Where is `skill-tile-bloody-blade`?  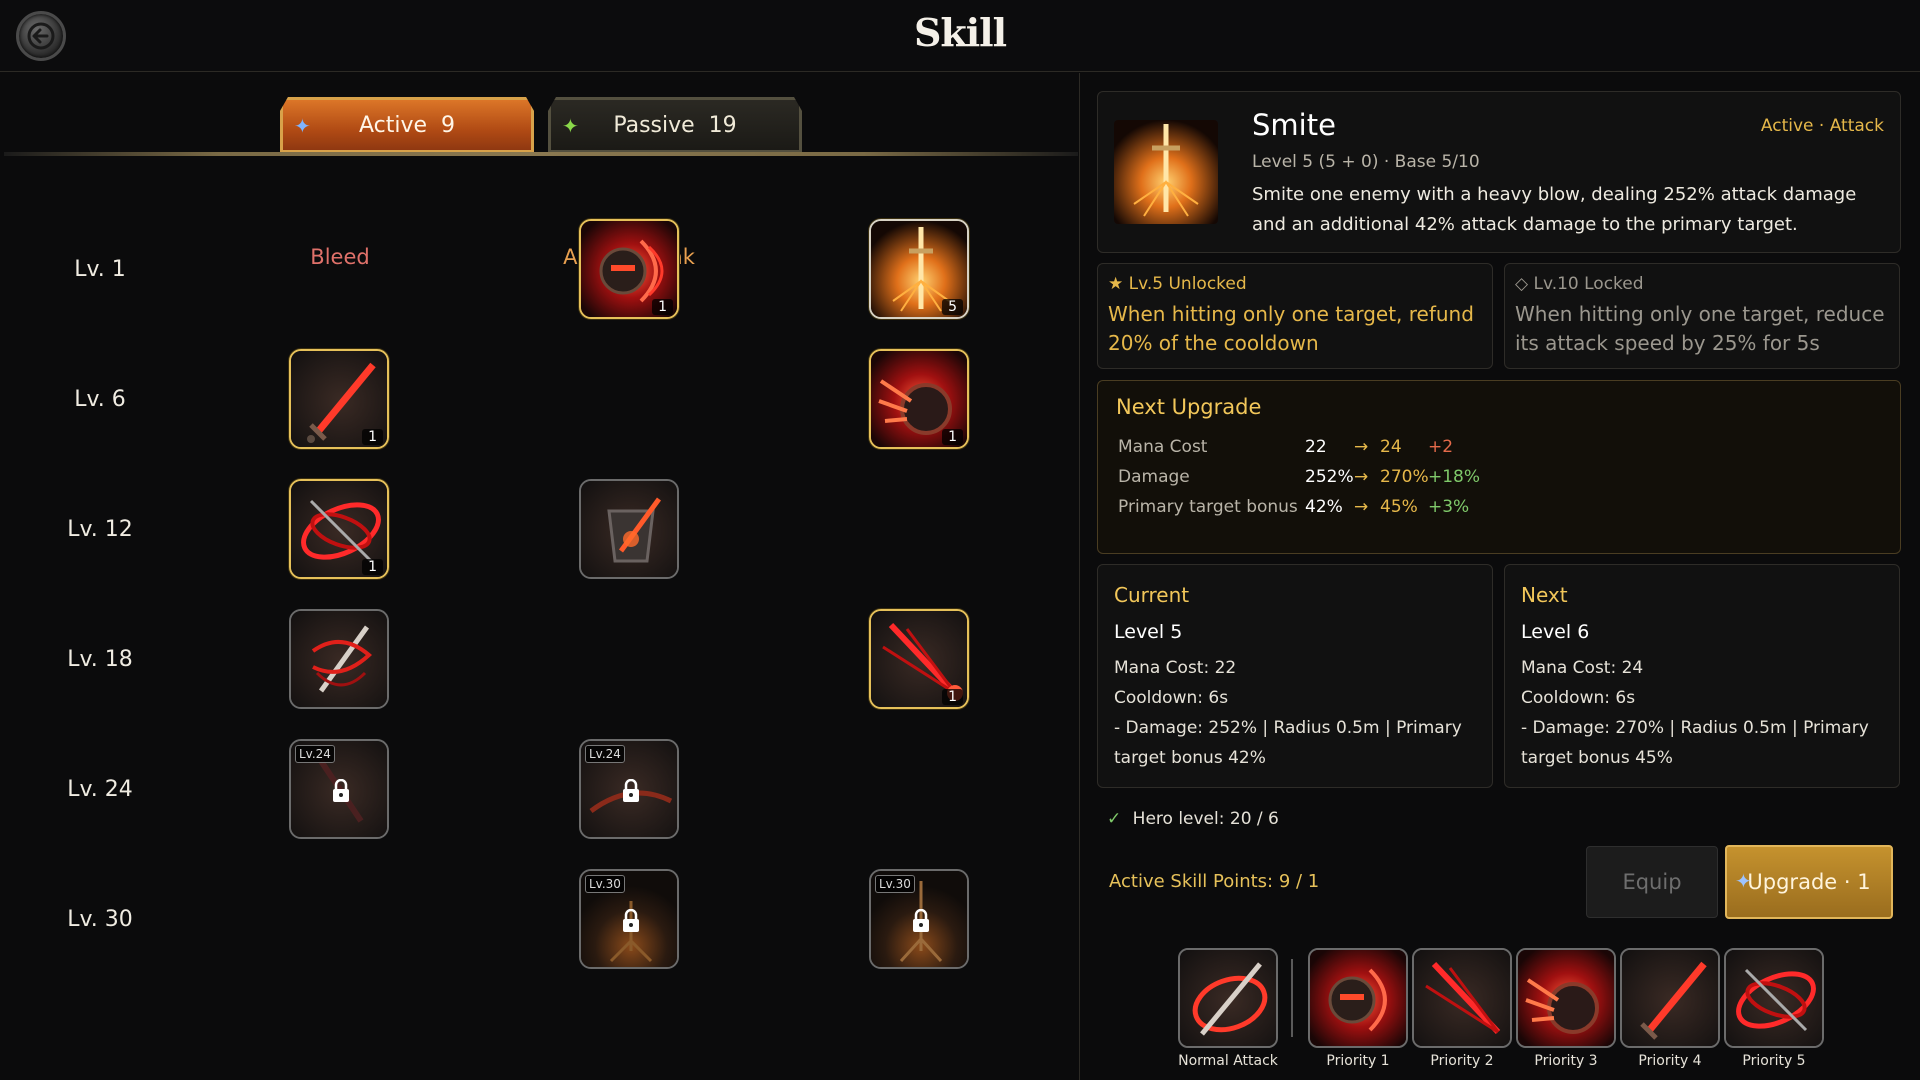 skill-tile-bloody-blade is located at coordinates (339, 659).